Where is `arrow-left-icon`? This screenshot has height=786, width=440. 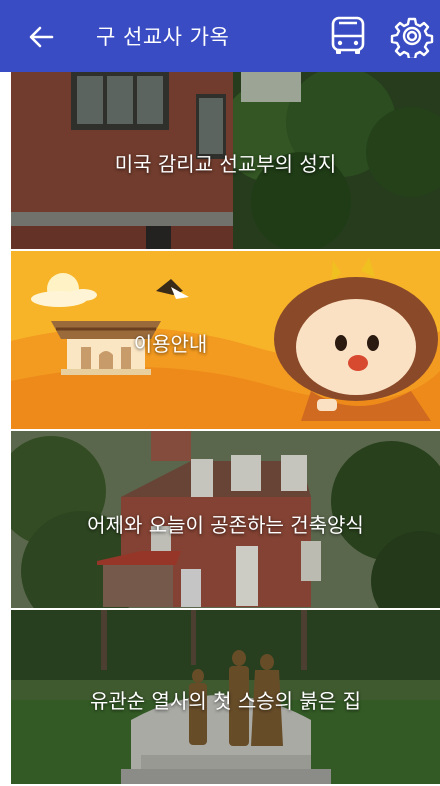
arrow-left-icon is located at coordinates (41, 37).